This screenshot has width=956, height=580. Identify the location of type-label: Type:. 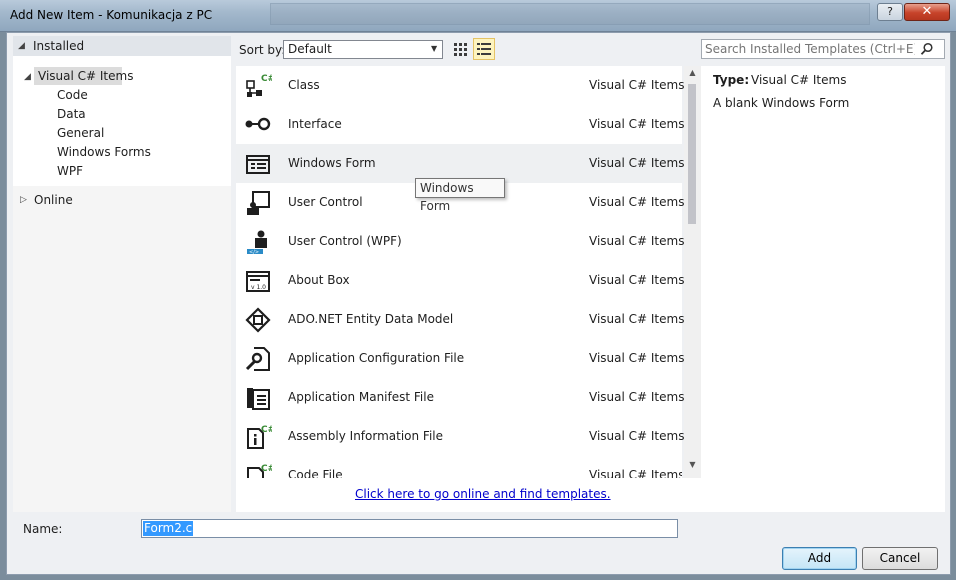
(731, 80).